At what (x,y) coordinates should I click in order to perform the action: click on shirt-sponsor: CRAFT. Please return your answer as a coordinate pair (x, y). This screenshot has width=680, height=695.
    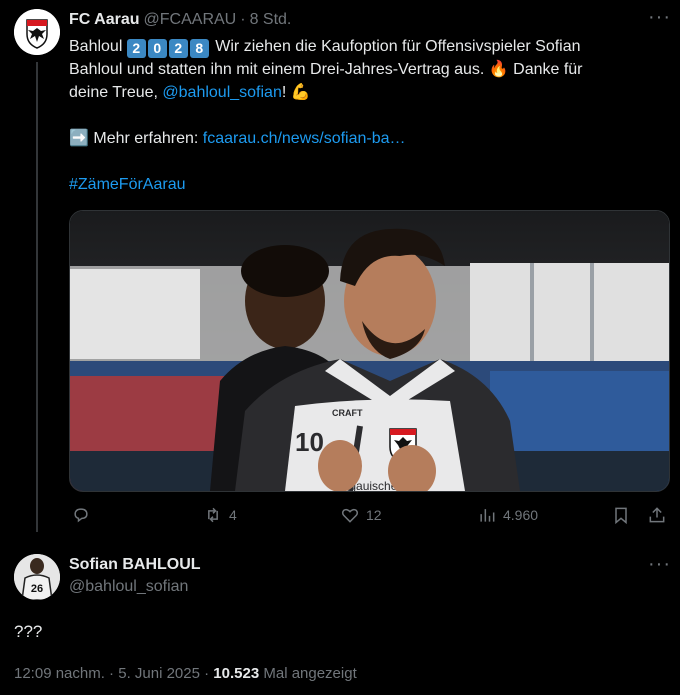
    Looking at the image, I should click on (347, 413).